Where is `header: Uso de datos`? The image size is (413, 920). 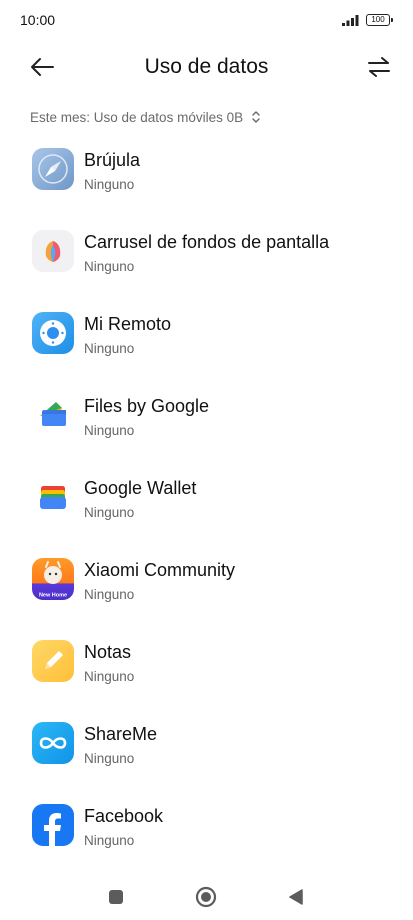
header: Uso de datos is located at coordinates (206, 67).